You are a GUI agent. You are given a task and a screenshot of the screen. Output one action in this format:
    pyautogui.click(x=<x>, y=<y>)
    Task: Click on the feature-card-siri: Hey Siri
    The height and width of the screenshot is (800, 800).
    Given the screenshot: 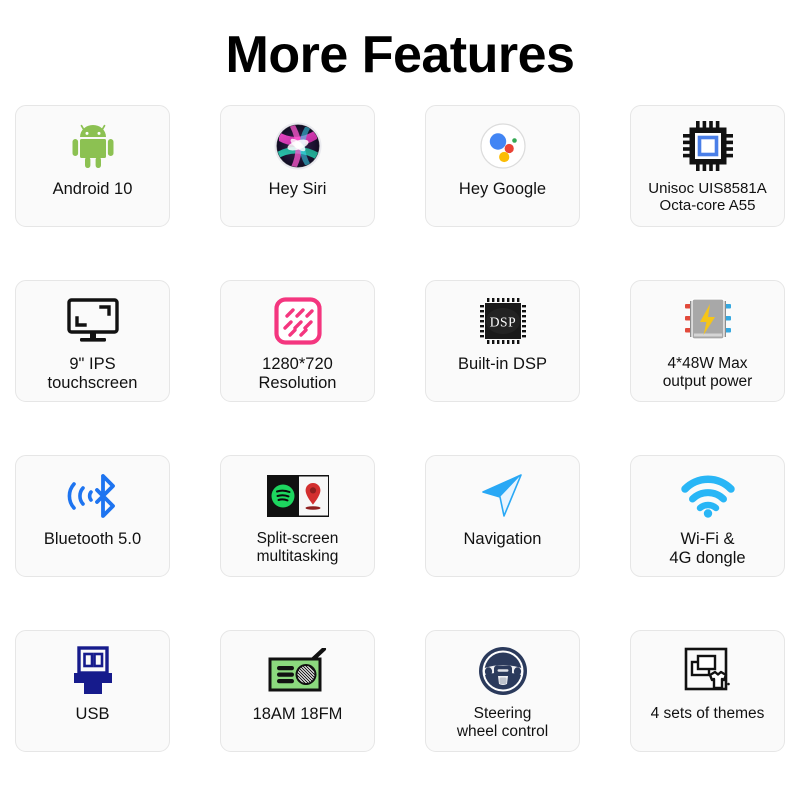 What is the action you would take?
    pyautogui.click(x=297, y=165)
    